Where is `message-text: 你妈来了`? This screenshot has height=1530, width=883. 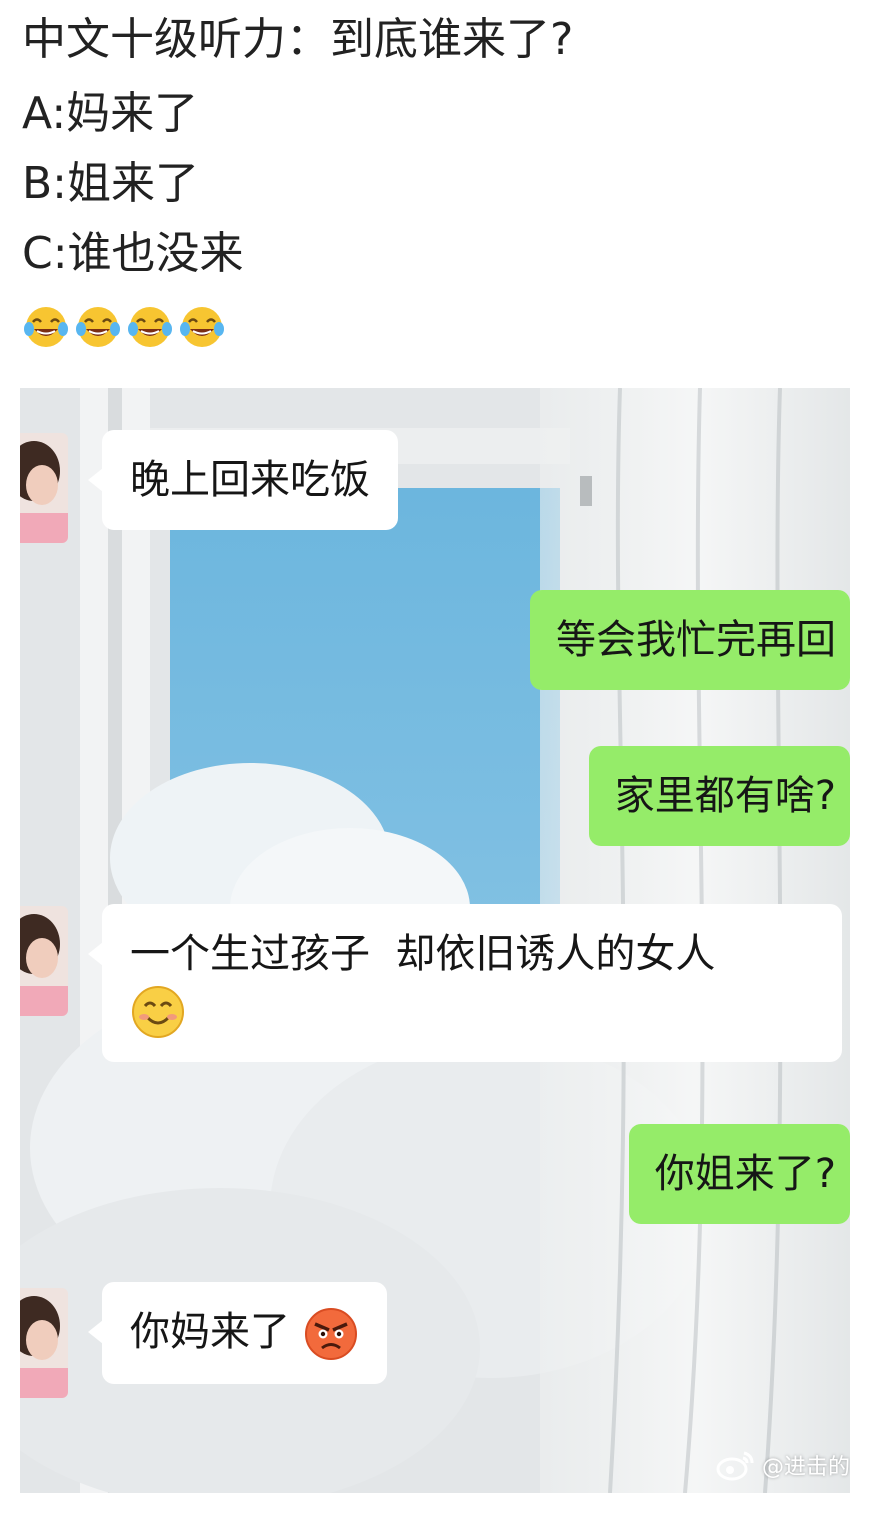
message-text: 你妈来了 is located at coordinates (210, 1332).